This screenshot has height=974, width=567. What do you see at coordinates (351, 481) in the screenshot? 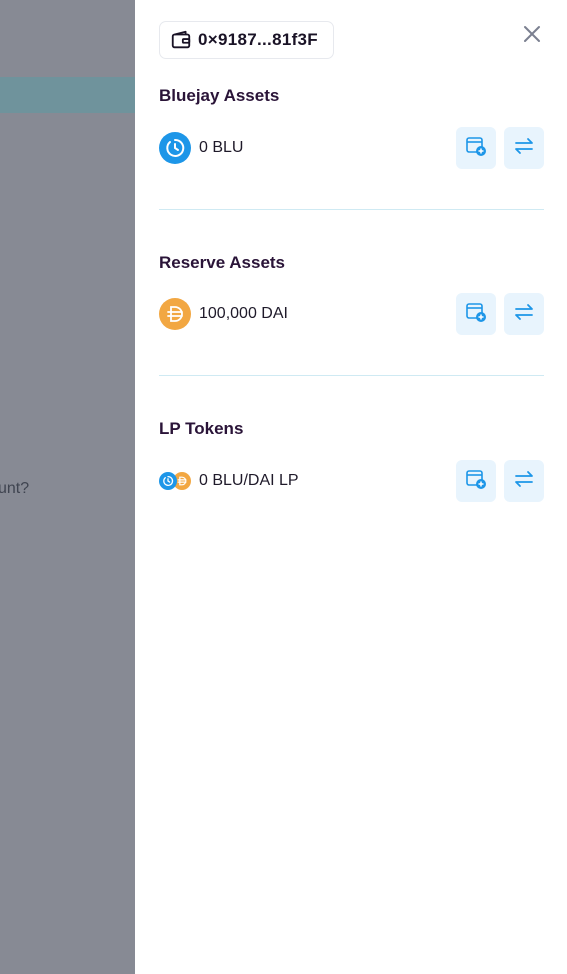
I see `asset-row-lp: 0 BLU/DAI LP` at bounding box center [351, 481].